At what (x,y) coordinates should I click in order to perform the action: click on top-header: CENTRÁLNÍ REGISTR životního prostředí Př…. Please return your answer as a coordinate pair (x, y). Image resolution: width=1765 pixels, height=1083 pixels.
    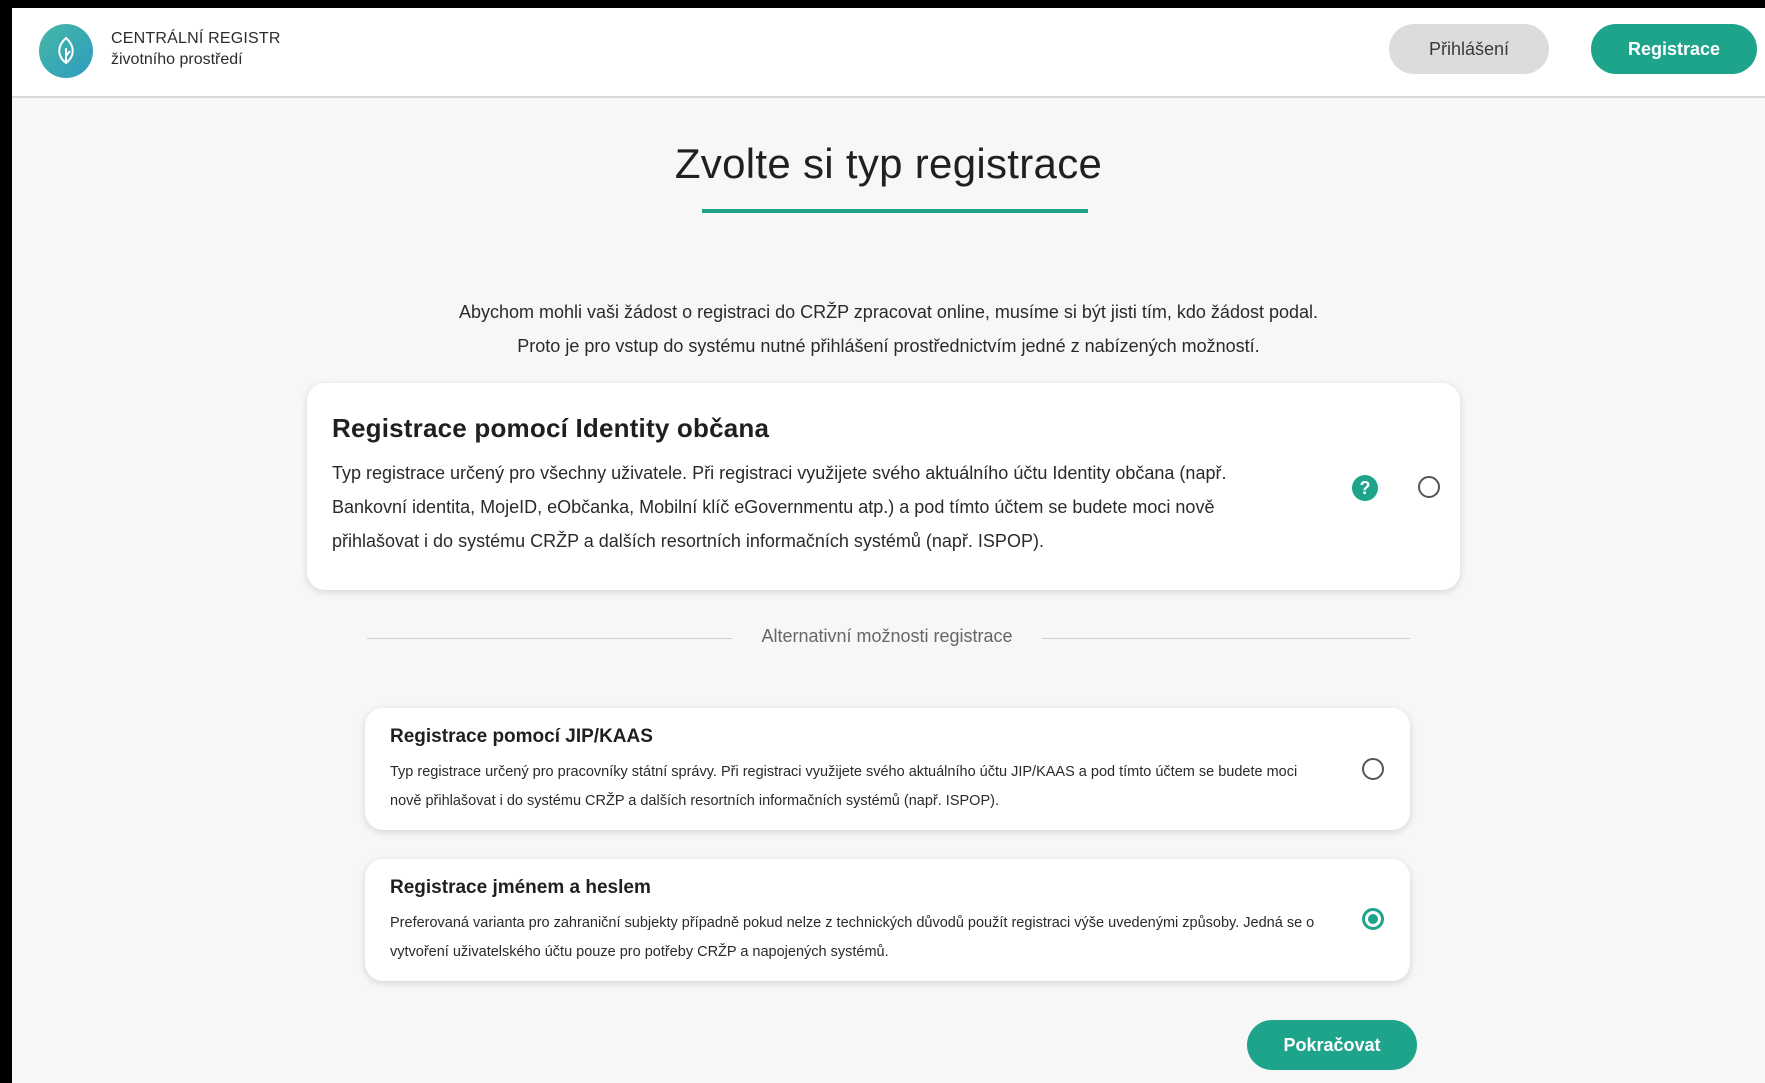
    Looking at the image, I should click on (888, 53).